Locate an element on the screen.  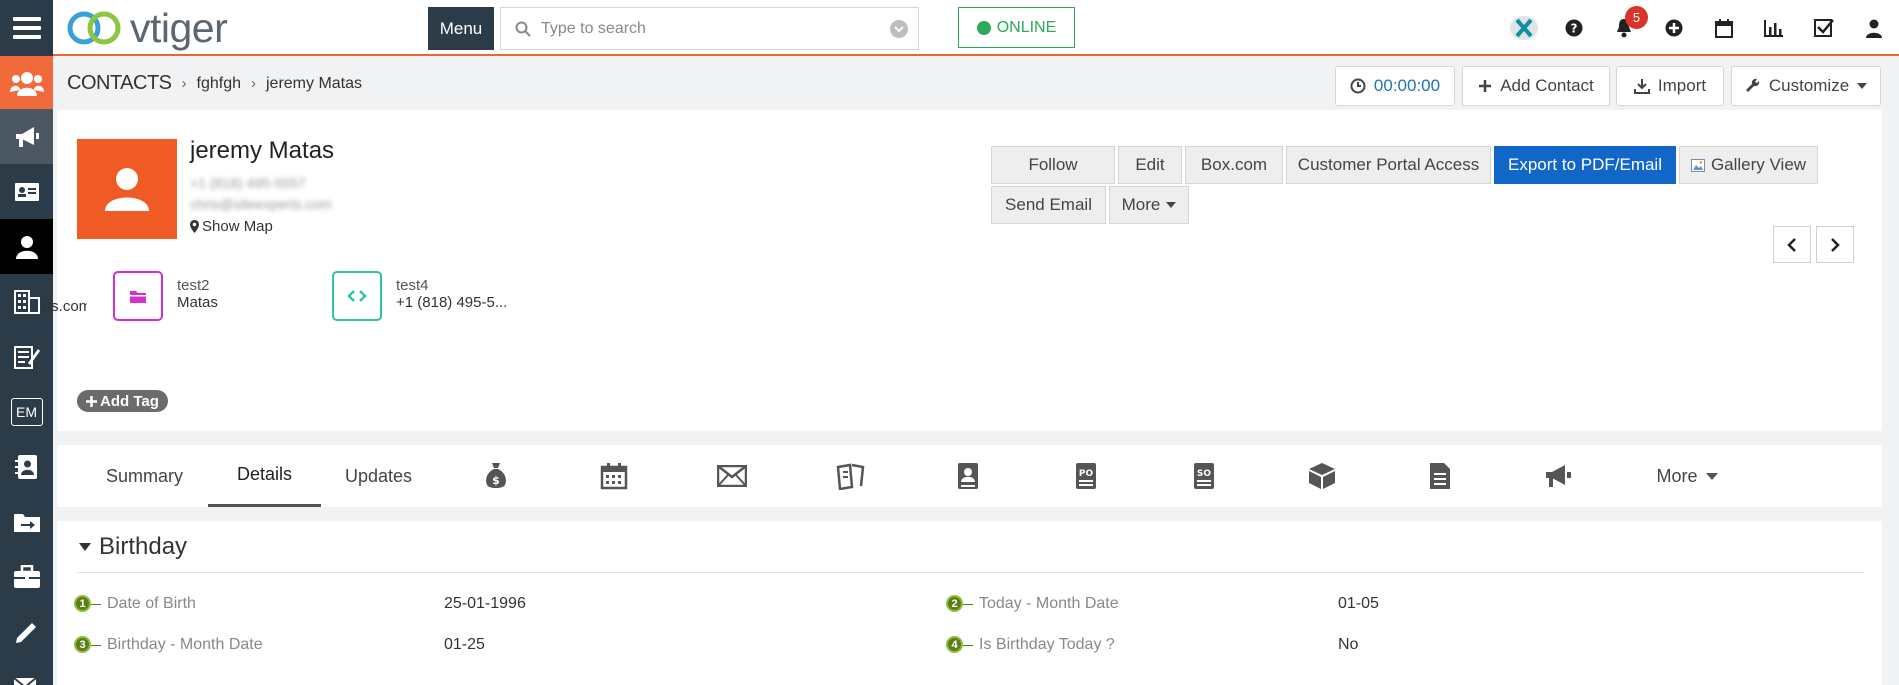
purchase-order-icon: PO is located at coordinates (1086, 476).